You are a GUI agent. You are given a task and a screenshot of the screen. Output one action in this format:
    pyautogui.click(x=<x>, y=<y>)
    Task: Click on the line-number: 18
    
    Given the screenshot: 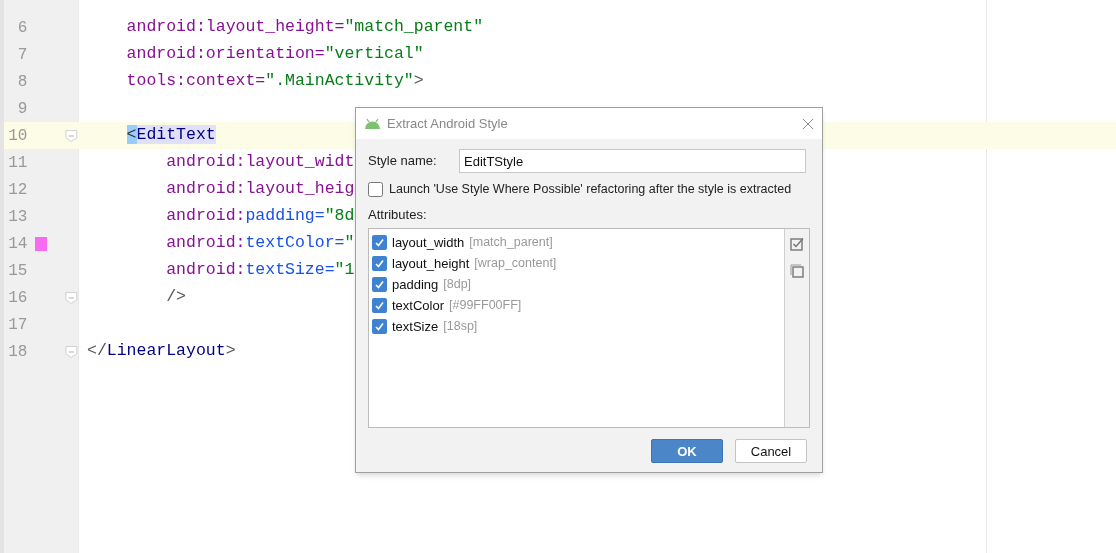 What is the action you would take?
    pyautogui.click(x=17, y=352)
    